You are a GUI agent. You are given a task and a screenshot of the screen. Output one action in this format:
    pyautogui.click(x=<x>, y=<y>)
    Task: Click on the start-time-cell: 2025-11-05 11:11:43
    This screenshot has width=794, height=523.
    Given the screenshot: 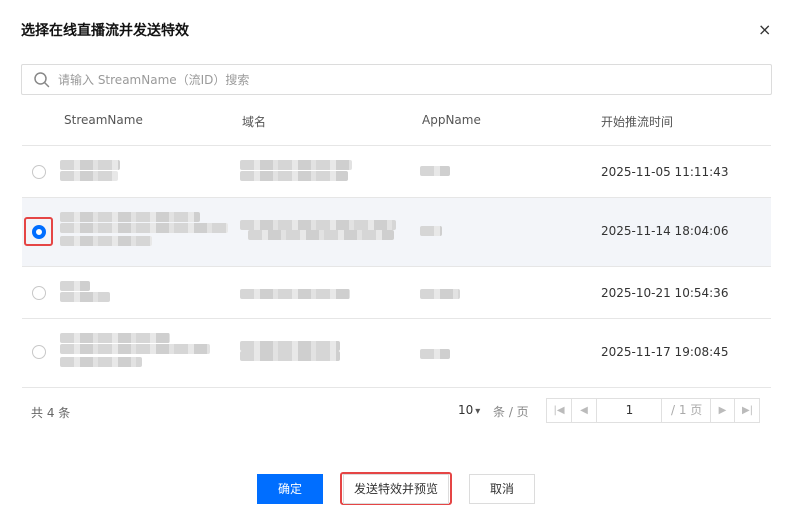 What is the action you would take?
    pyautogui.click(x=665, y=172)
    